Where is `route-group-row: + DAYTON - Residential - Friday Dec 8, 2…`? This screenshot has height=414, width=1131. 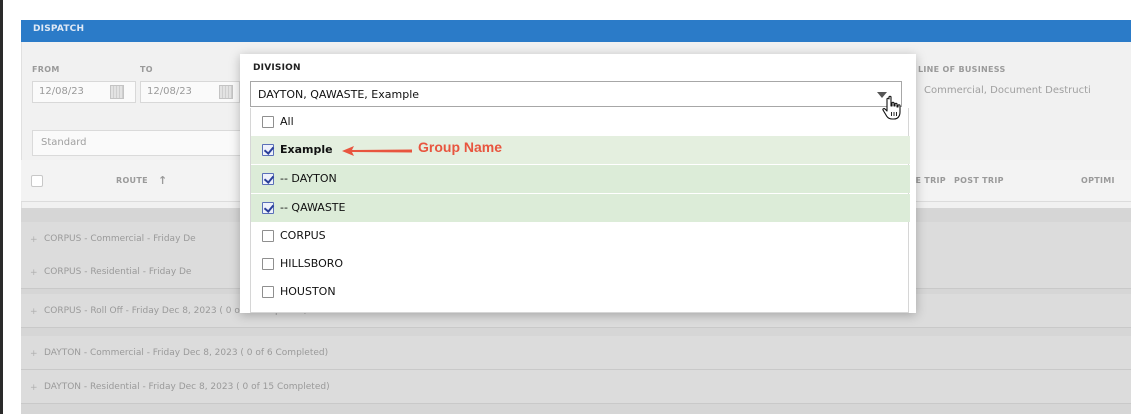 route-group-row: + DAYTON - Residential - Friday Dec 8, 2… is located at coordinates (576, 387).